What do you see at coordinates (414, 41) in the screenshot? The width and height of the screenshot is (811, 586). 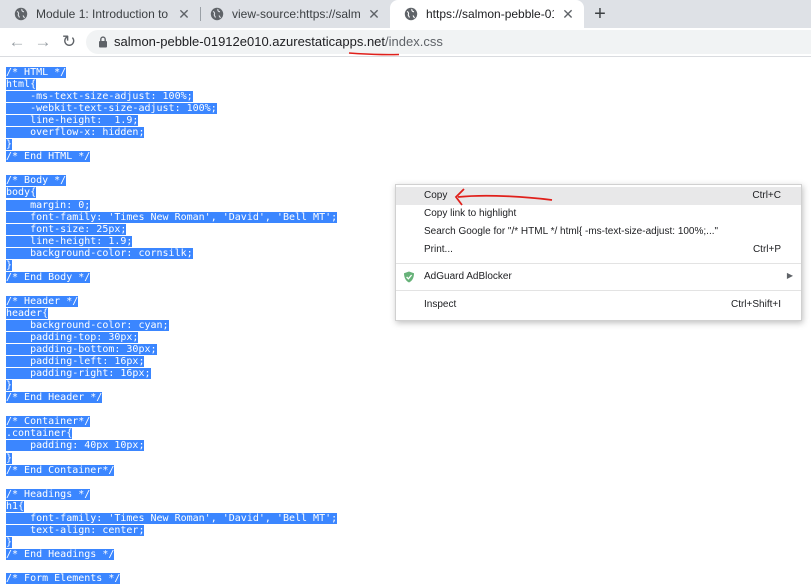 I see `url-path: /index.css` at bounding box center [414, 41].